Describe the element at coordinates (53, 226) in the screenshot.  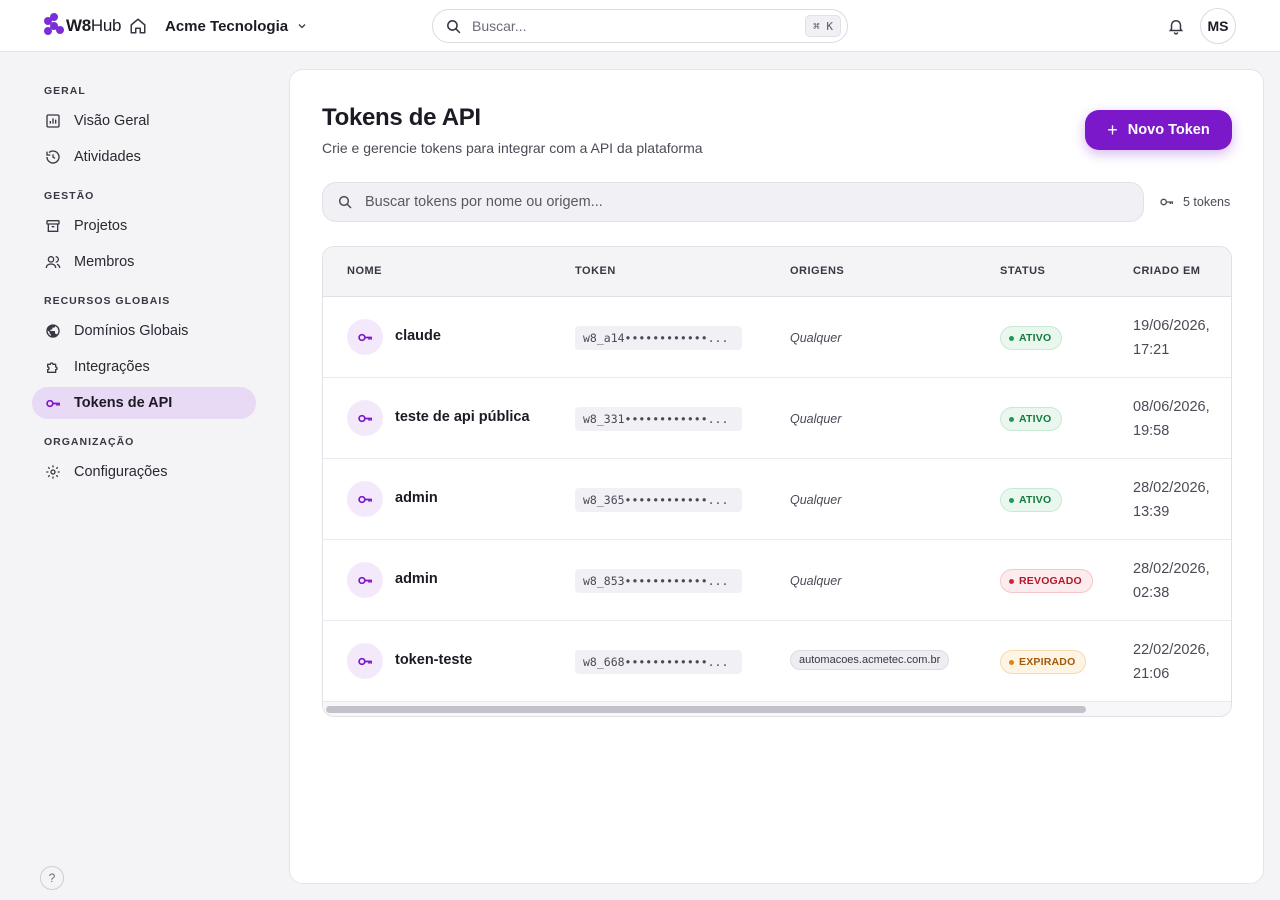
I see `archive-icon` at that location.